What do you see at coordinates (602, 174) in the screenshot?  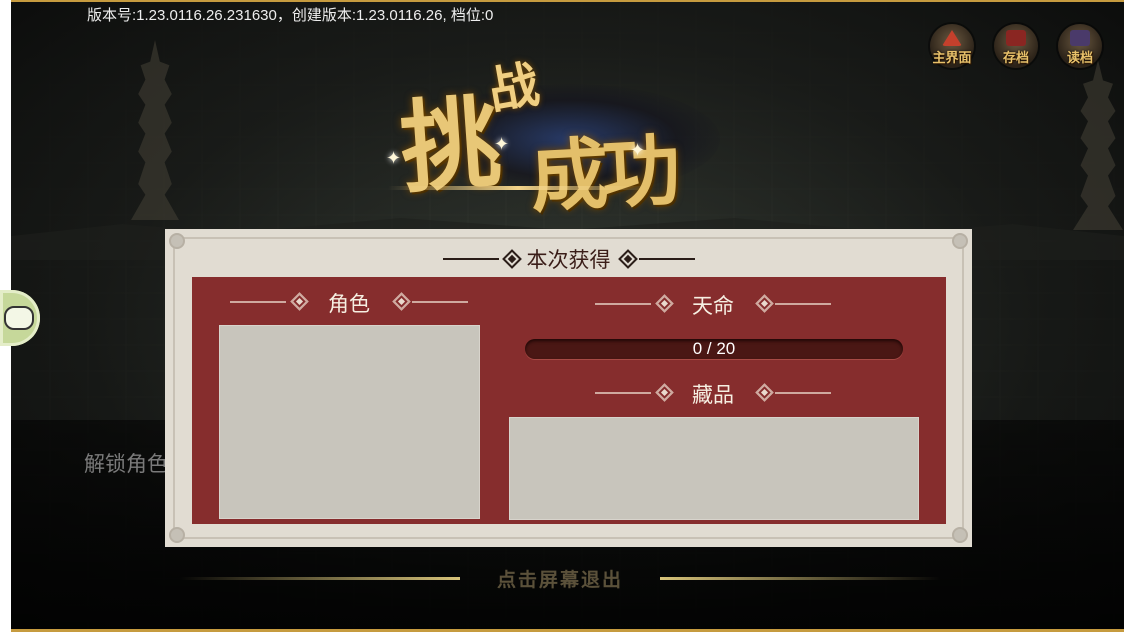 I see `title-chars-3: 成功` at bounding box center [602, 174].